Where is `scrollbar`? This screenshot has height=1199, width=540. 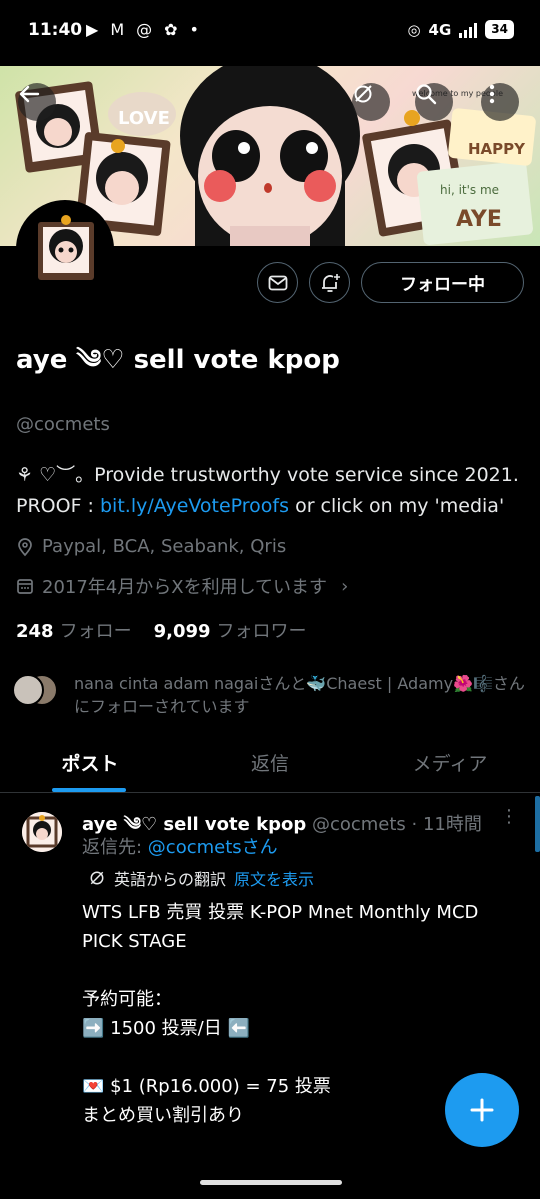 scrollbar is located at coordinates (537, 824).